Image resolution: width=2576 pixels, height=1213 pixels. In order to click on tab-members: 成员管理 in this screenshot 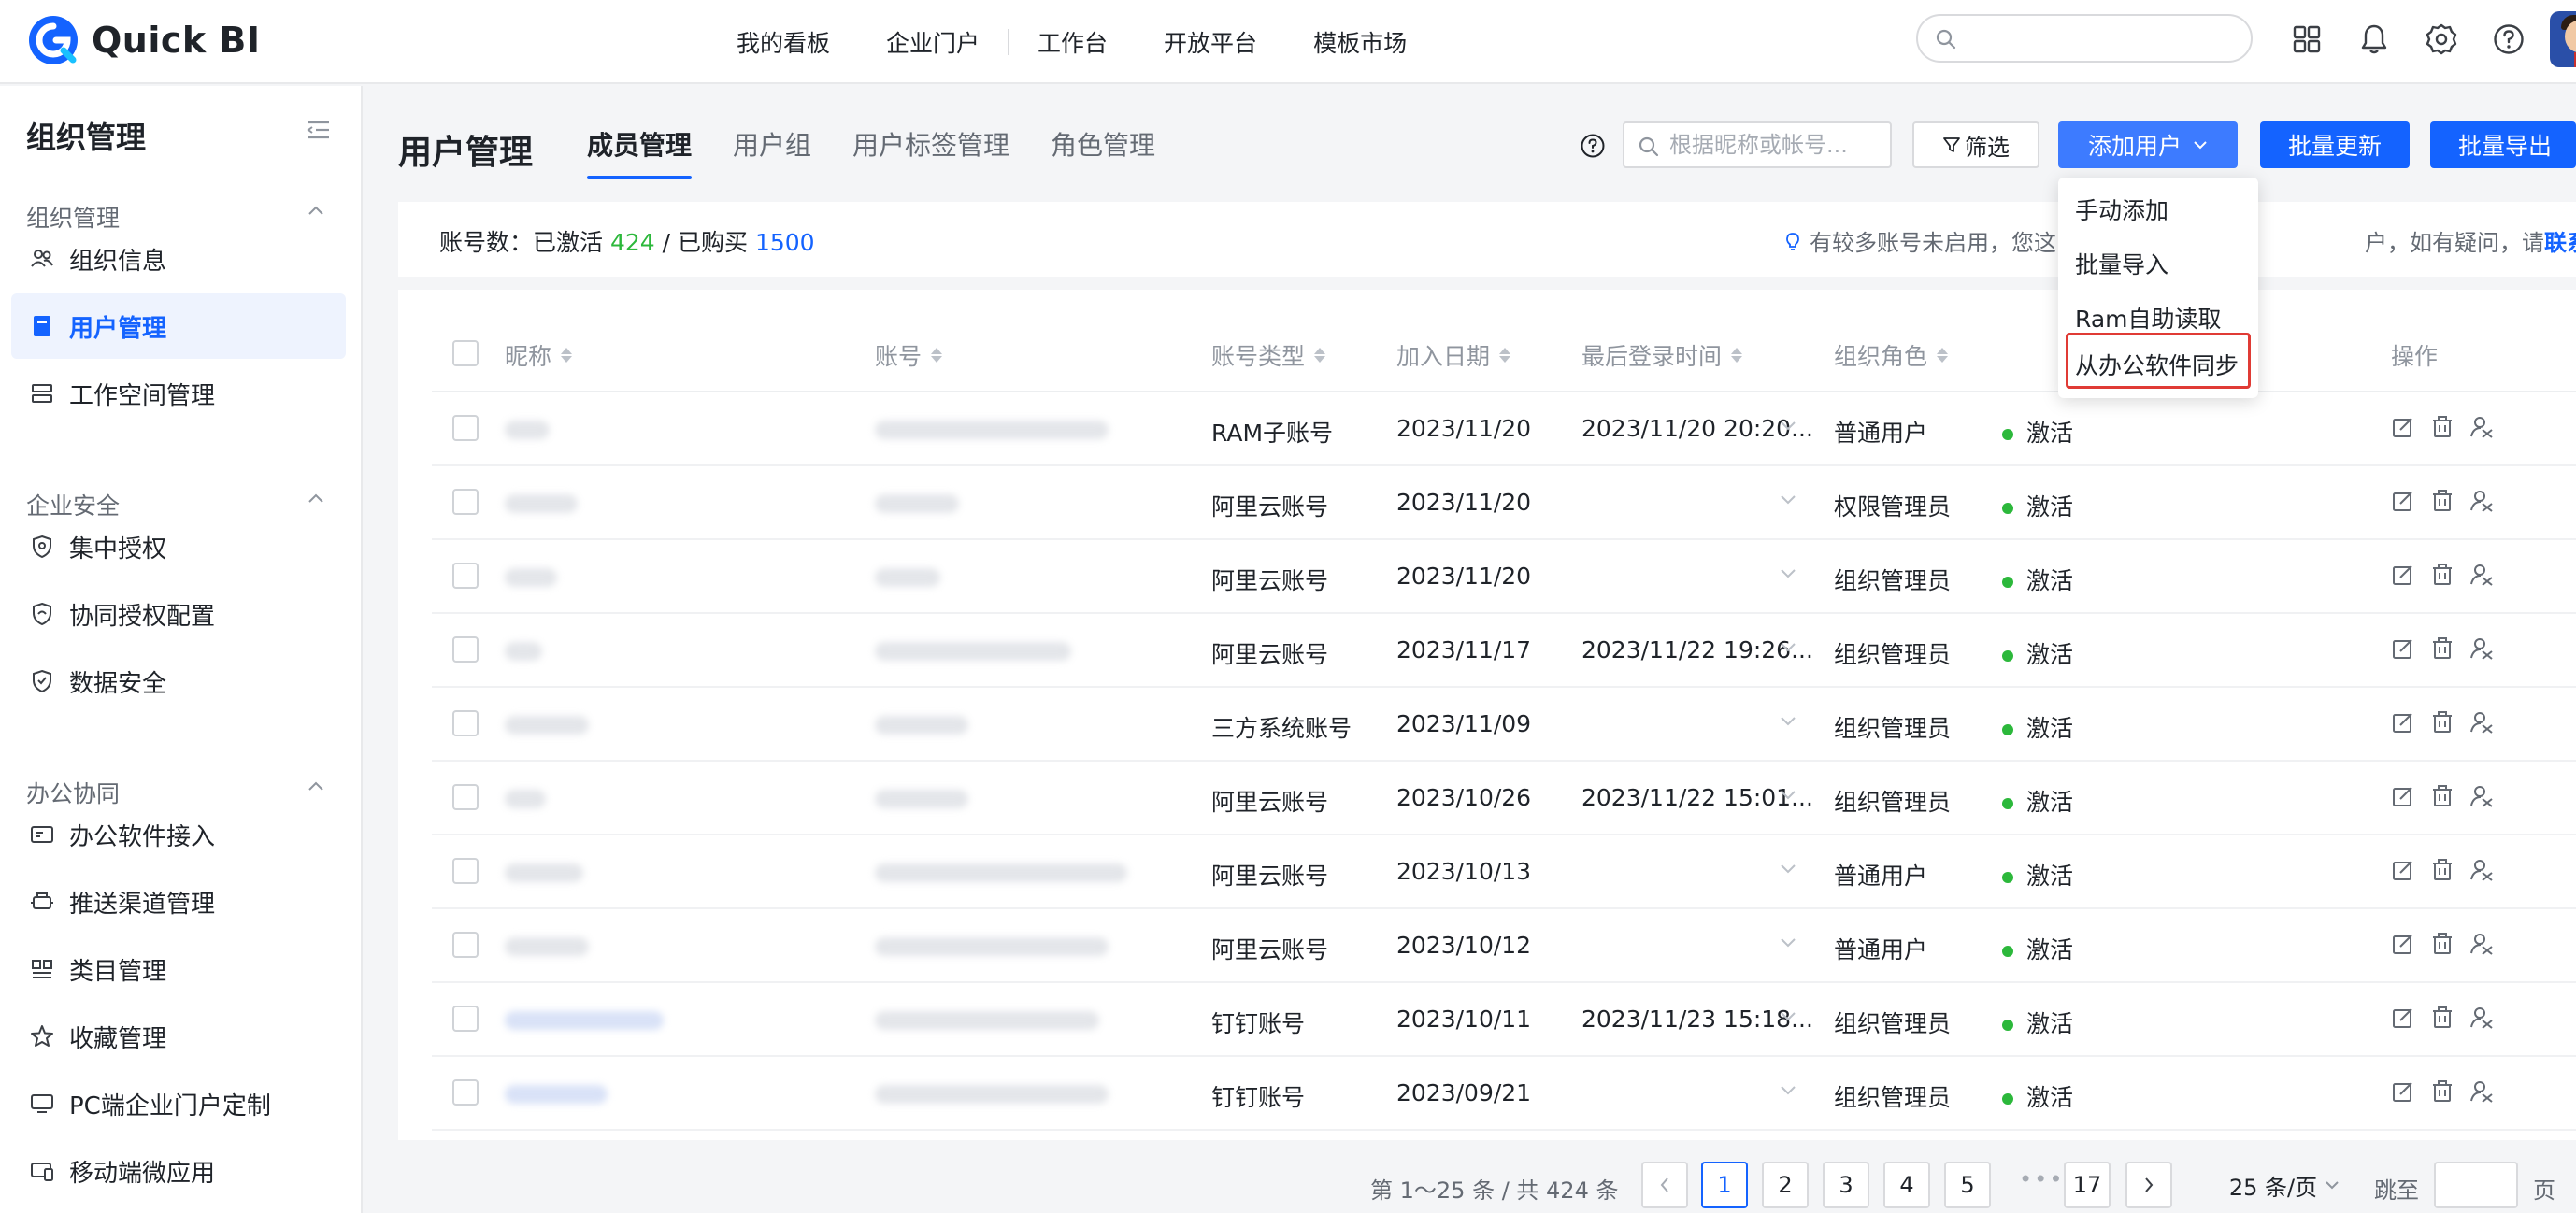, I will do `click(640, 152)`.